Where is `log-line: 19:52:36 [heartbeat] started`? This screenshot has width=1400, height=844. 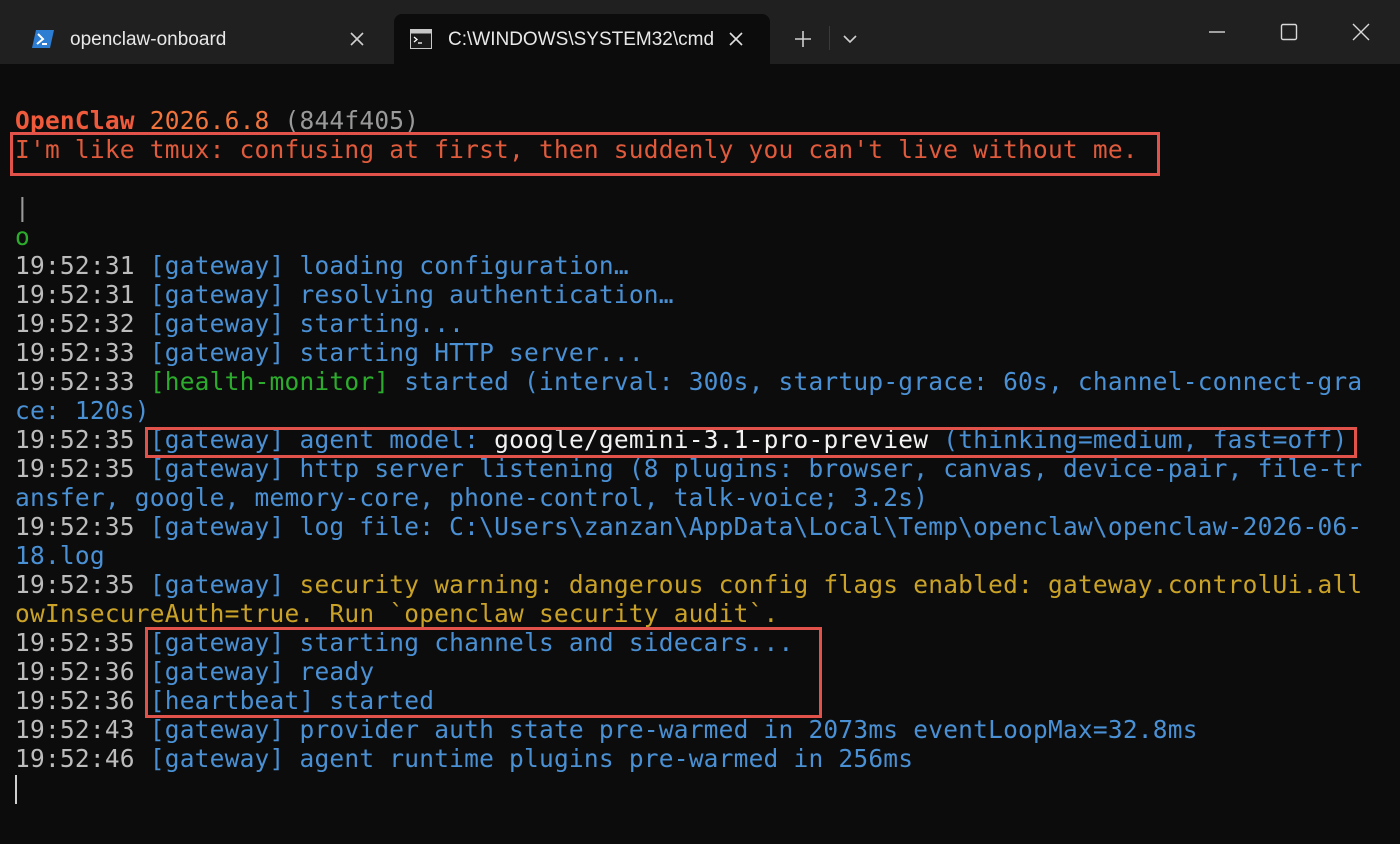
log-line: 19:52:36 [heartbeat] started is located at coordinates (225, 700).